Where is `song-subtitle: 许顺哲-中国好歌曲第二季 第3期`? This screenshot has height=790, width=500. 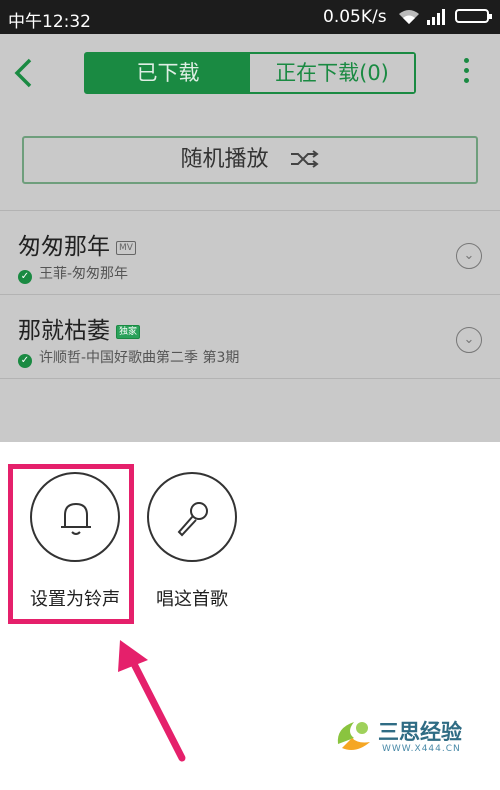 song-subtitle: 许顺哲-中国好歌曲第二季 第3期 is located at coordinates (139, 358).